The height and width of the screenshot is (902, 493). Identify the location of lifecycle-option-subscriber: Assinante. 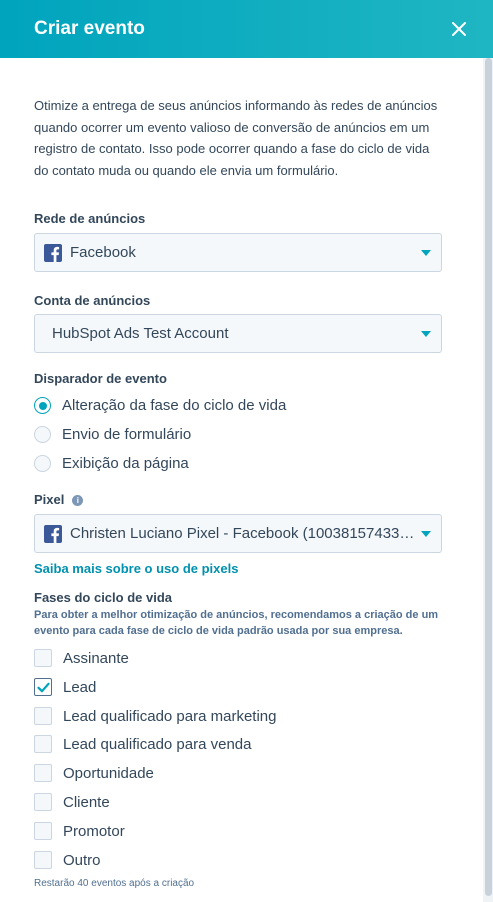
(81, 658).